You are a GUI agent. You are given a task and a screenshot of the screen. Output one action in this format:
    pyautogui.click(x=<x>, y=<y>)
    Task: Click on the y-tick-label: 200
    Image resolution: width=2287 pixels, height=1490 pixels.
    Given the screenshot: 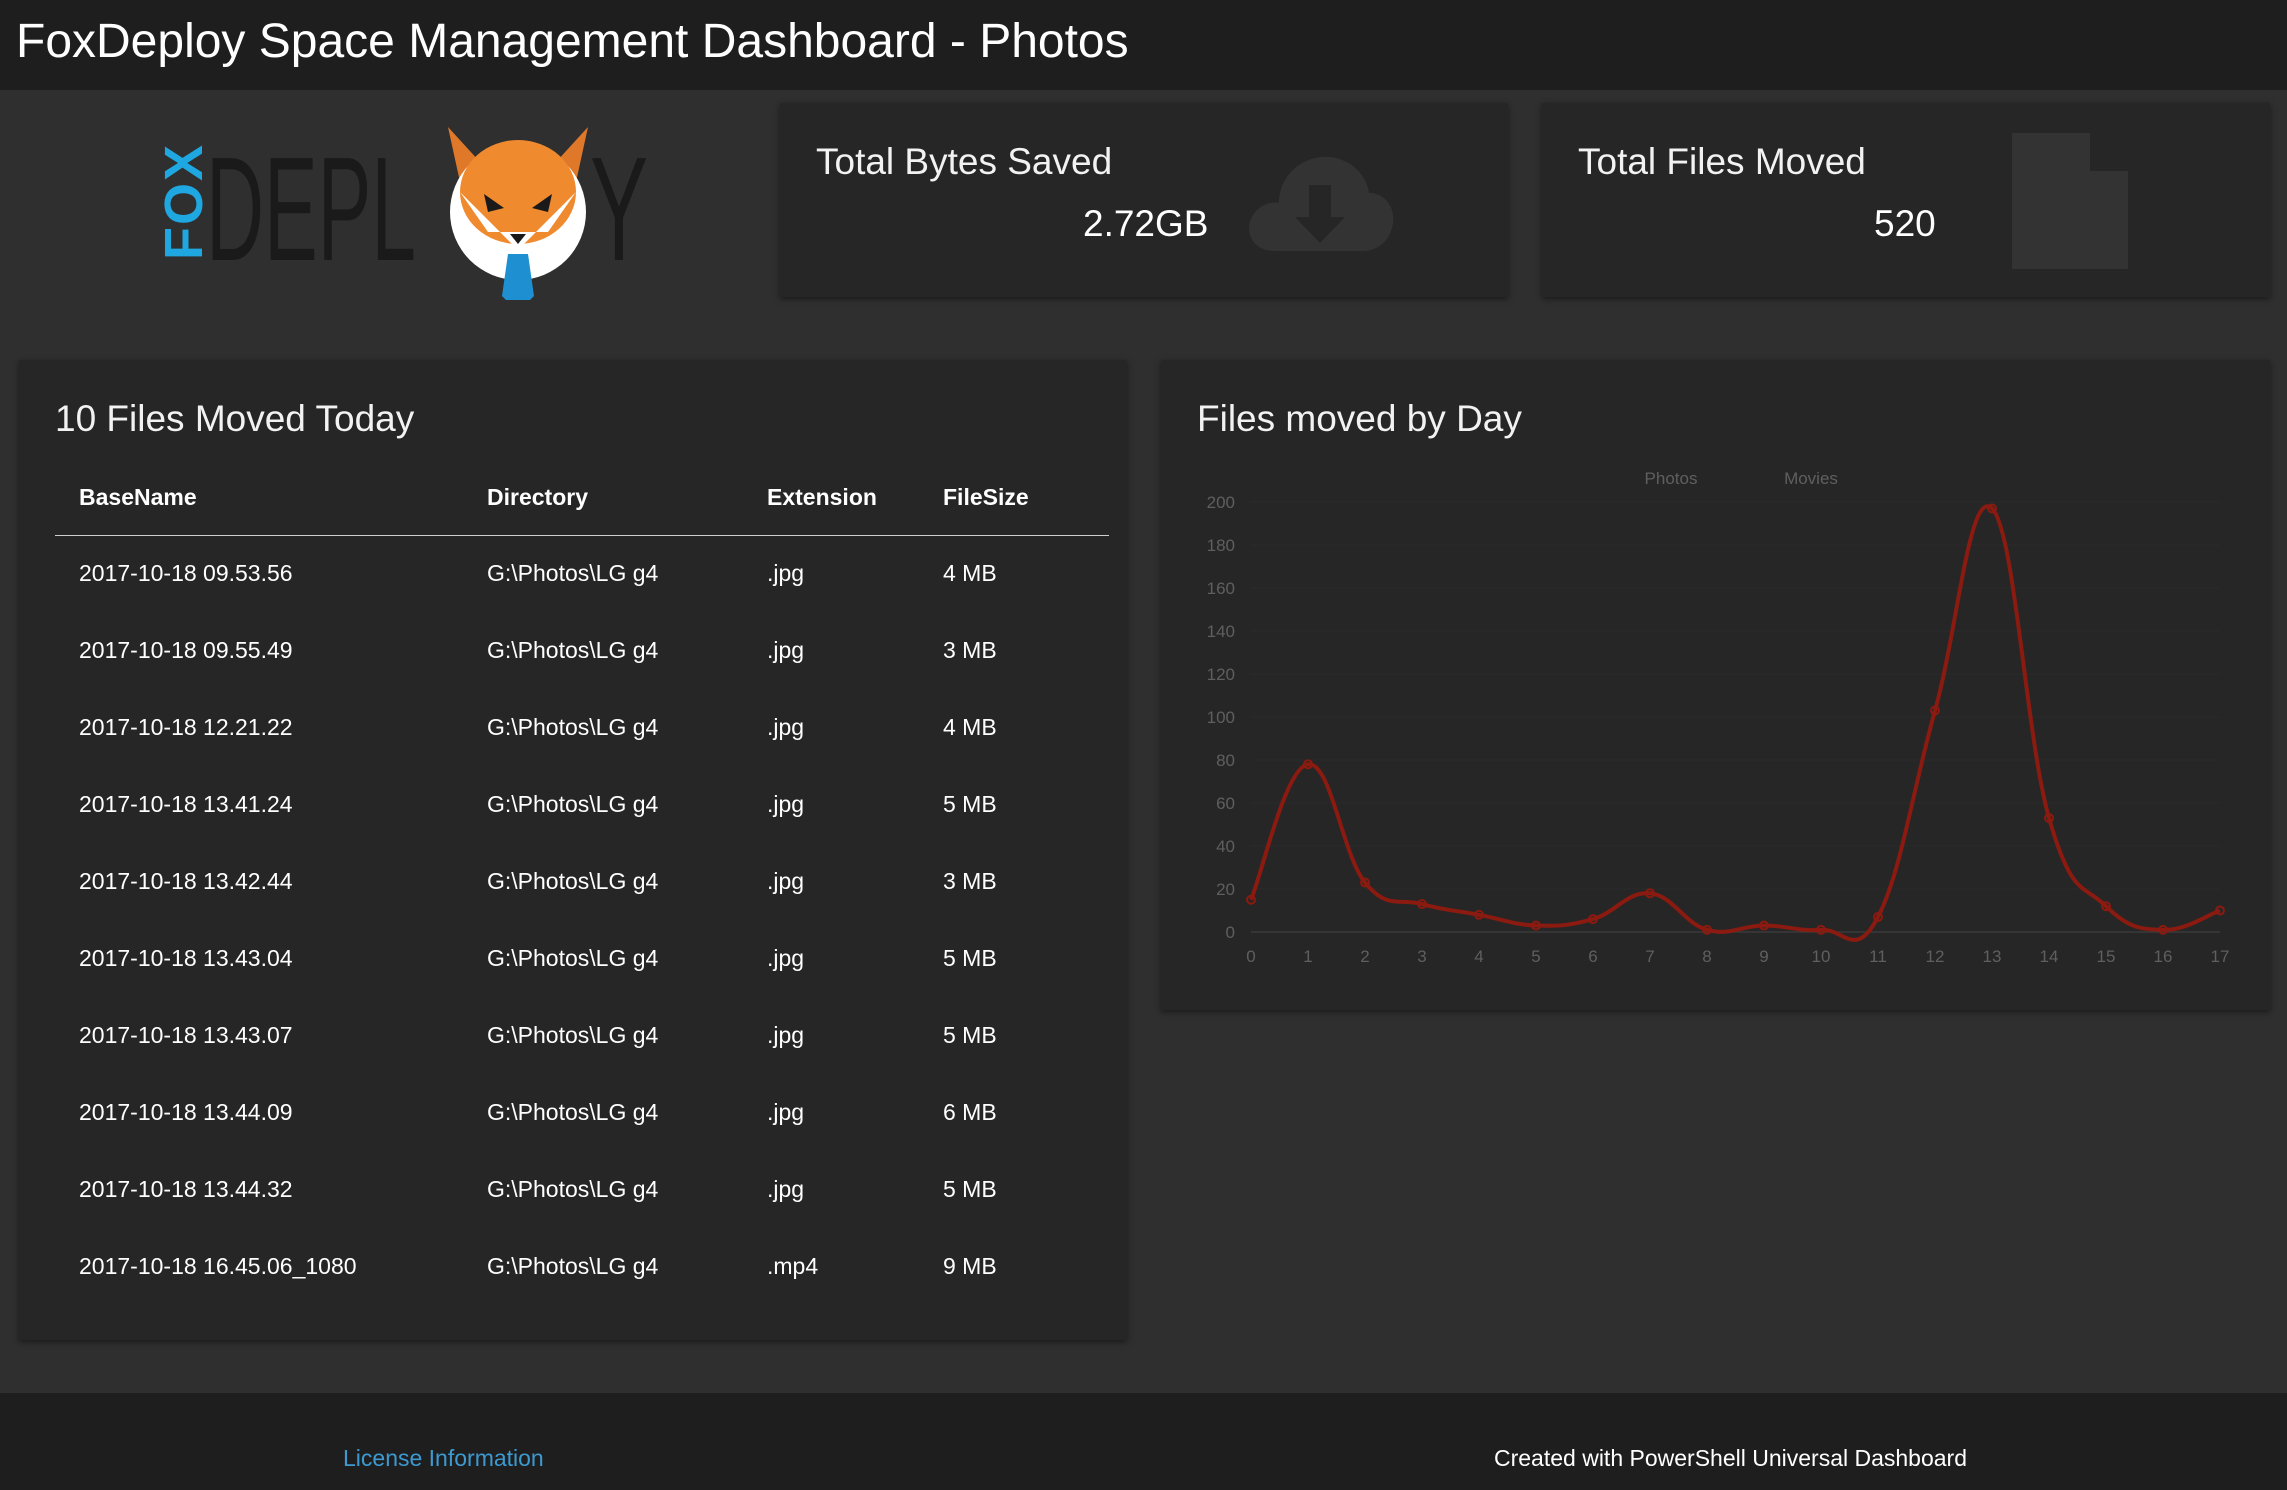 What is the action you would take?
    pyautogui.click(x=1221, y=502)
    